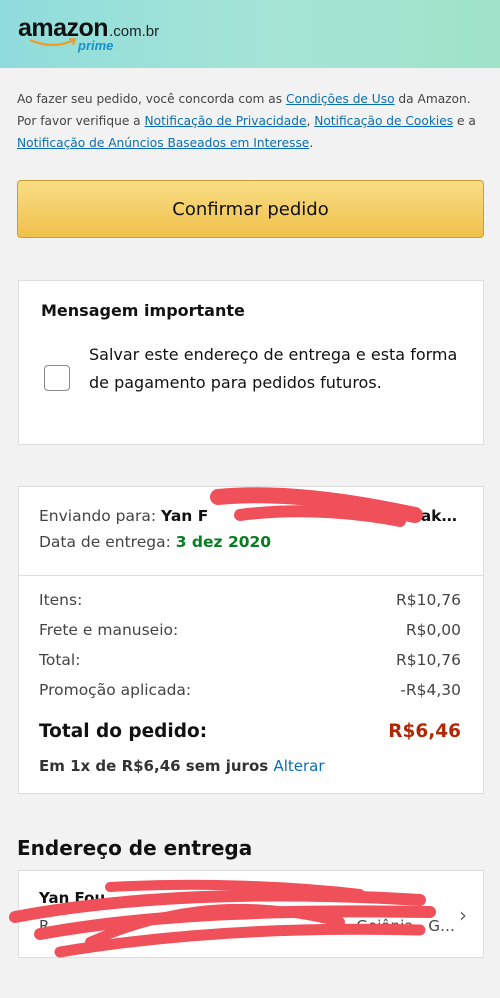  What do you see at coordinates (251, 914) in the screenshot?
I see `delivery-address-card: Yan Fou R , Goiânia - G… ›` at bounding box center [251, 914].